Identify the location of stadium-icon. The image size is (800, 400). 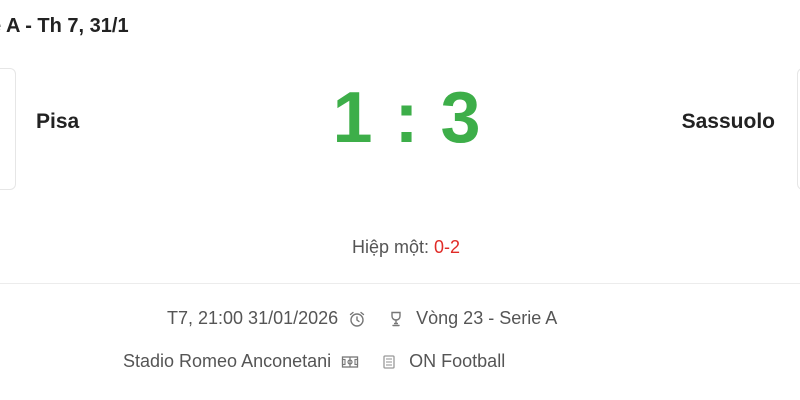
(350, 362).